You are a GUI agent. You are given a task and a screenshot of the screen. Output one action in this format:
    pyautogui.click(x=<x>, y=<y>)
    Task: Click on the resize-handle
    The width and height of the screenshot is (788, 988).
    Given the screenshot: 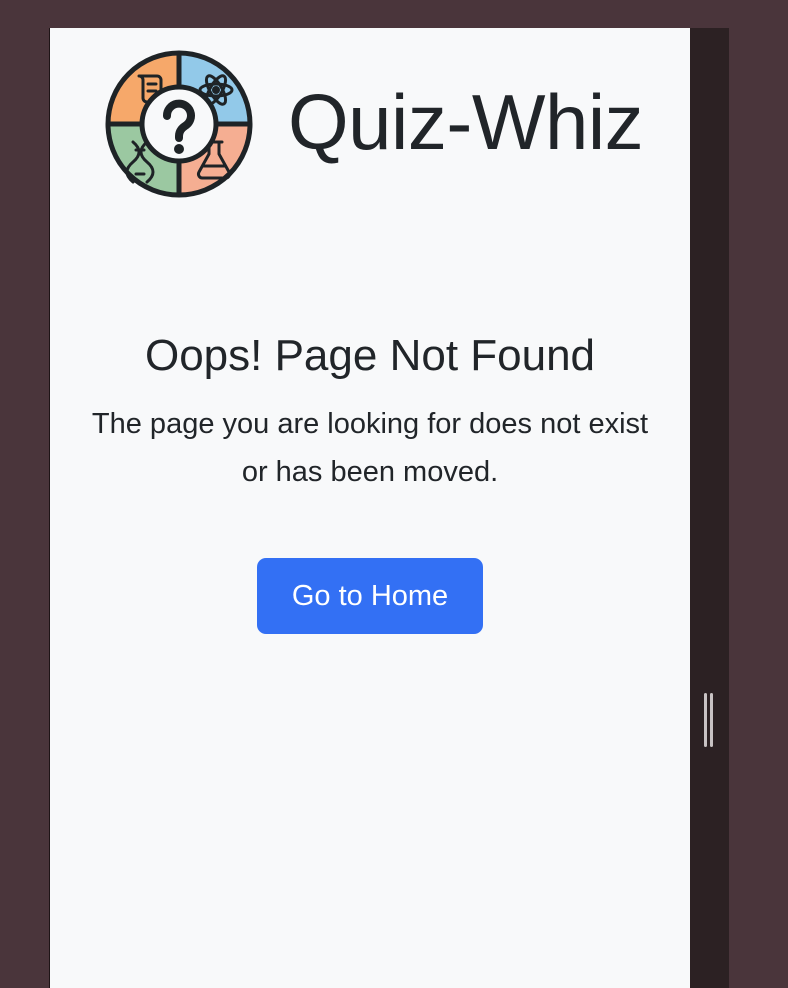 What is the action you would take?
    pyautogui.click(x=708, y=720)
    